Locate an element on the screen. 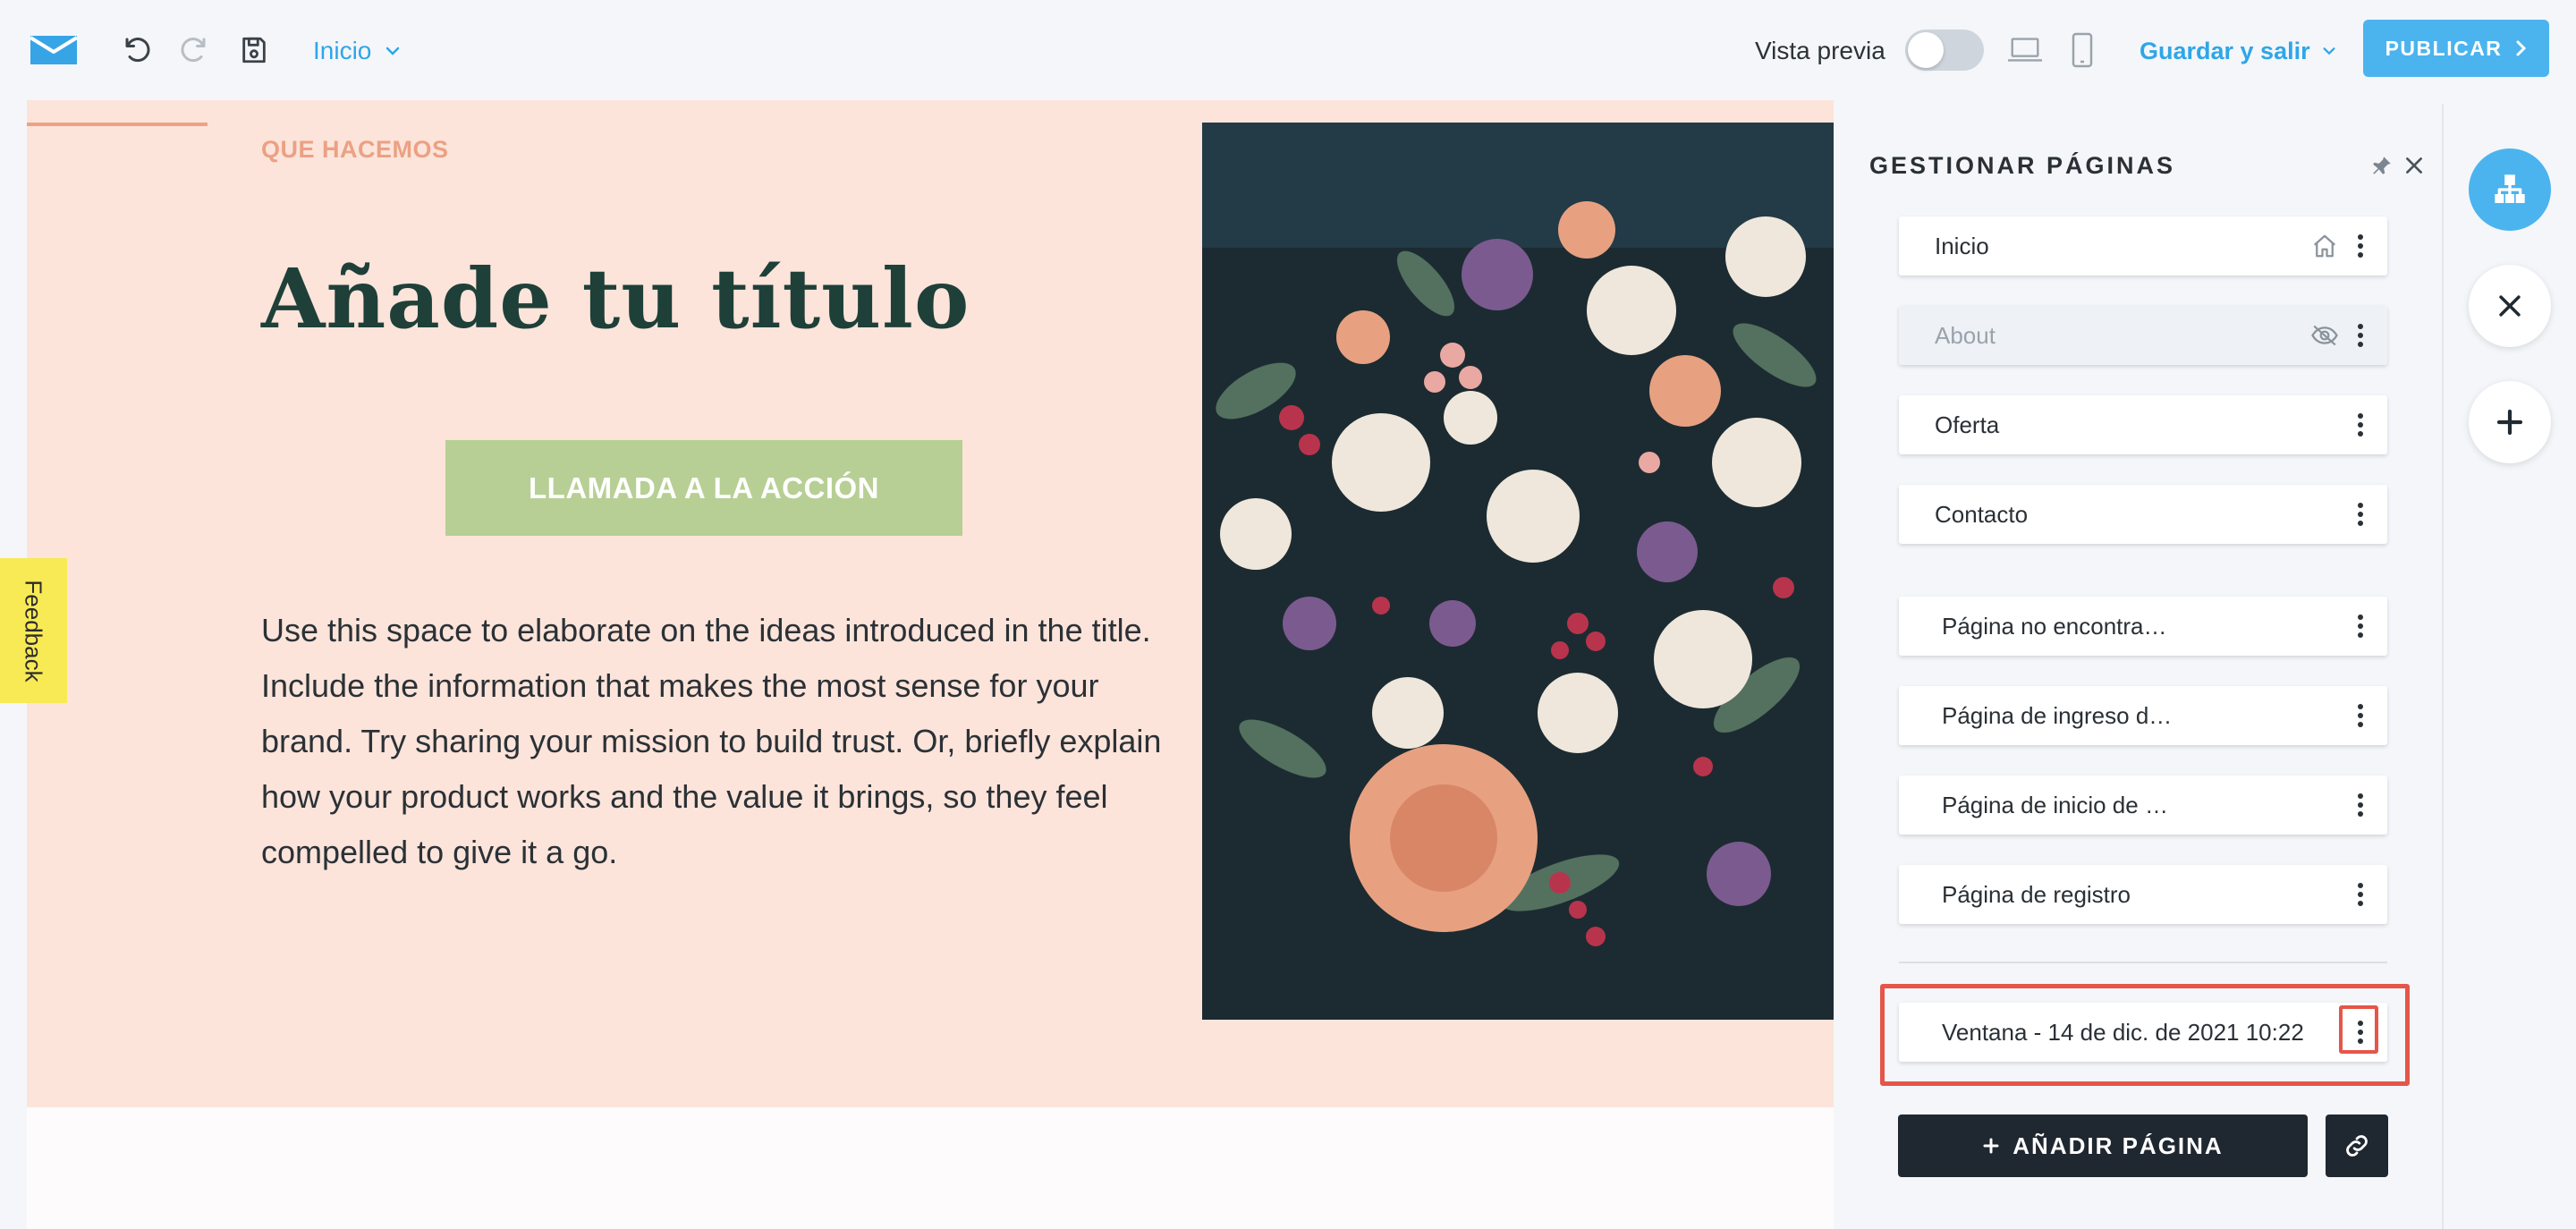 This screenshot has width=2576, height=1229. panel-divider is located at coordinates (2143, 962).